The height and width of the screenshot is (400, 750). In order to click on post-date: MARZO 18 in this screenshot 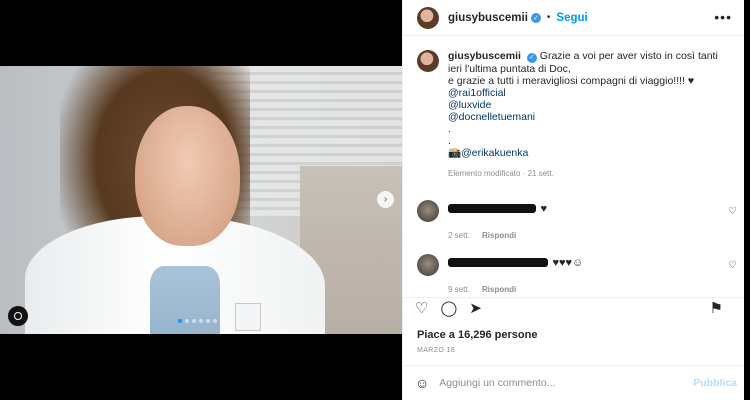, I will do `click(436, 350)`.